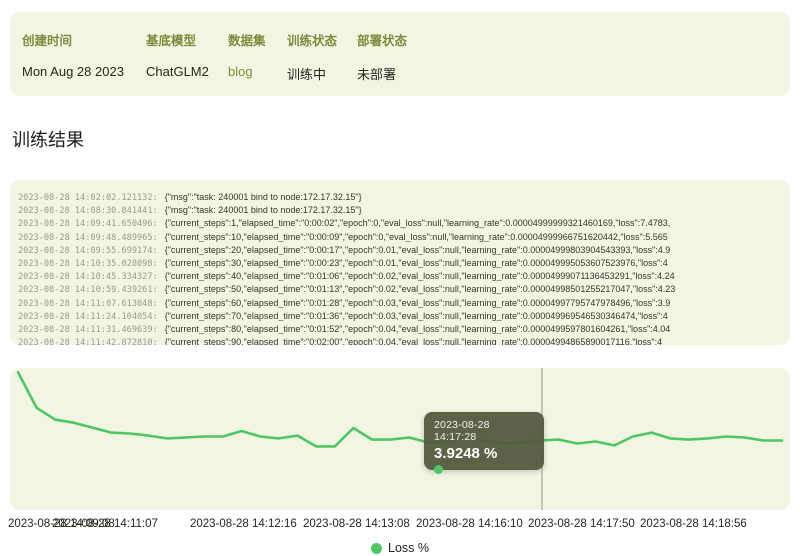 The width and height of the screenshot is (800, 556). I want to click on field-value: Mon Aug 28 2023, so click(73, 71).